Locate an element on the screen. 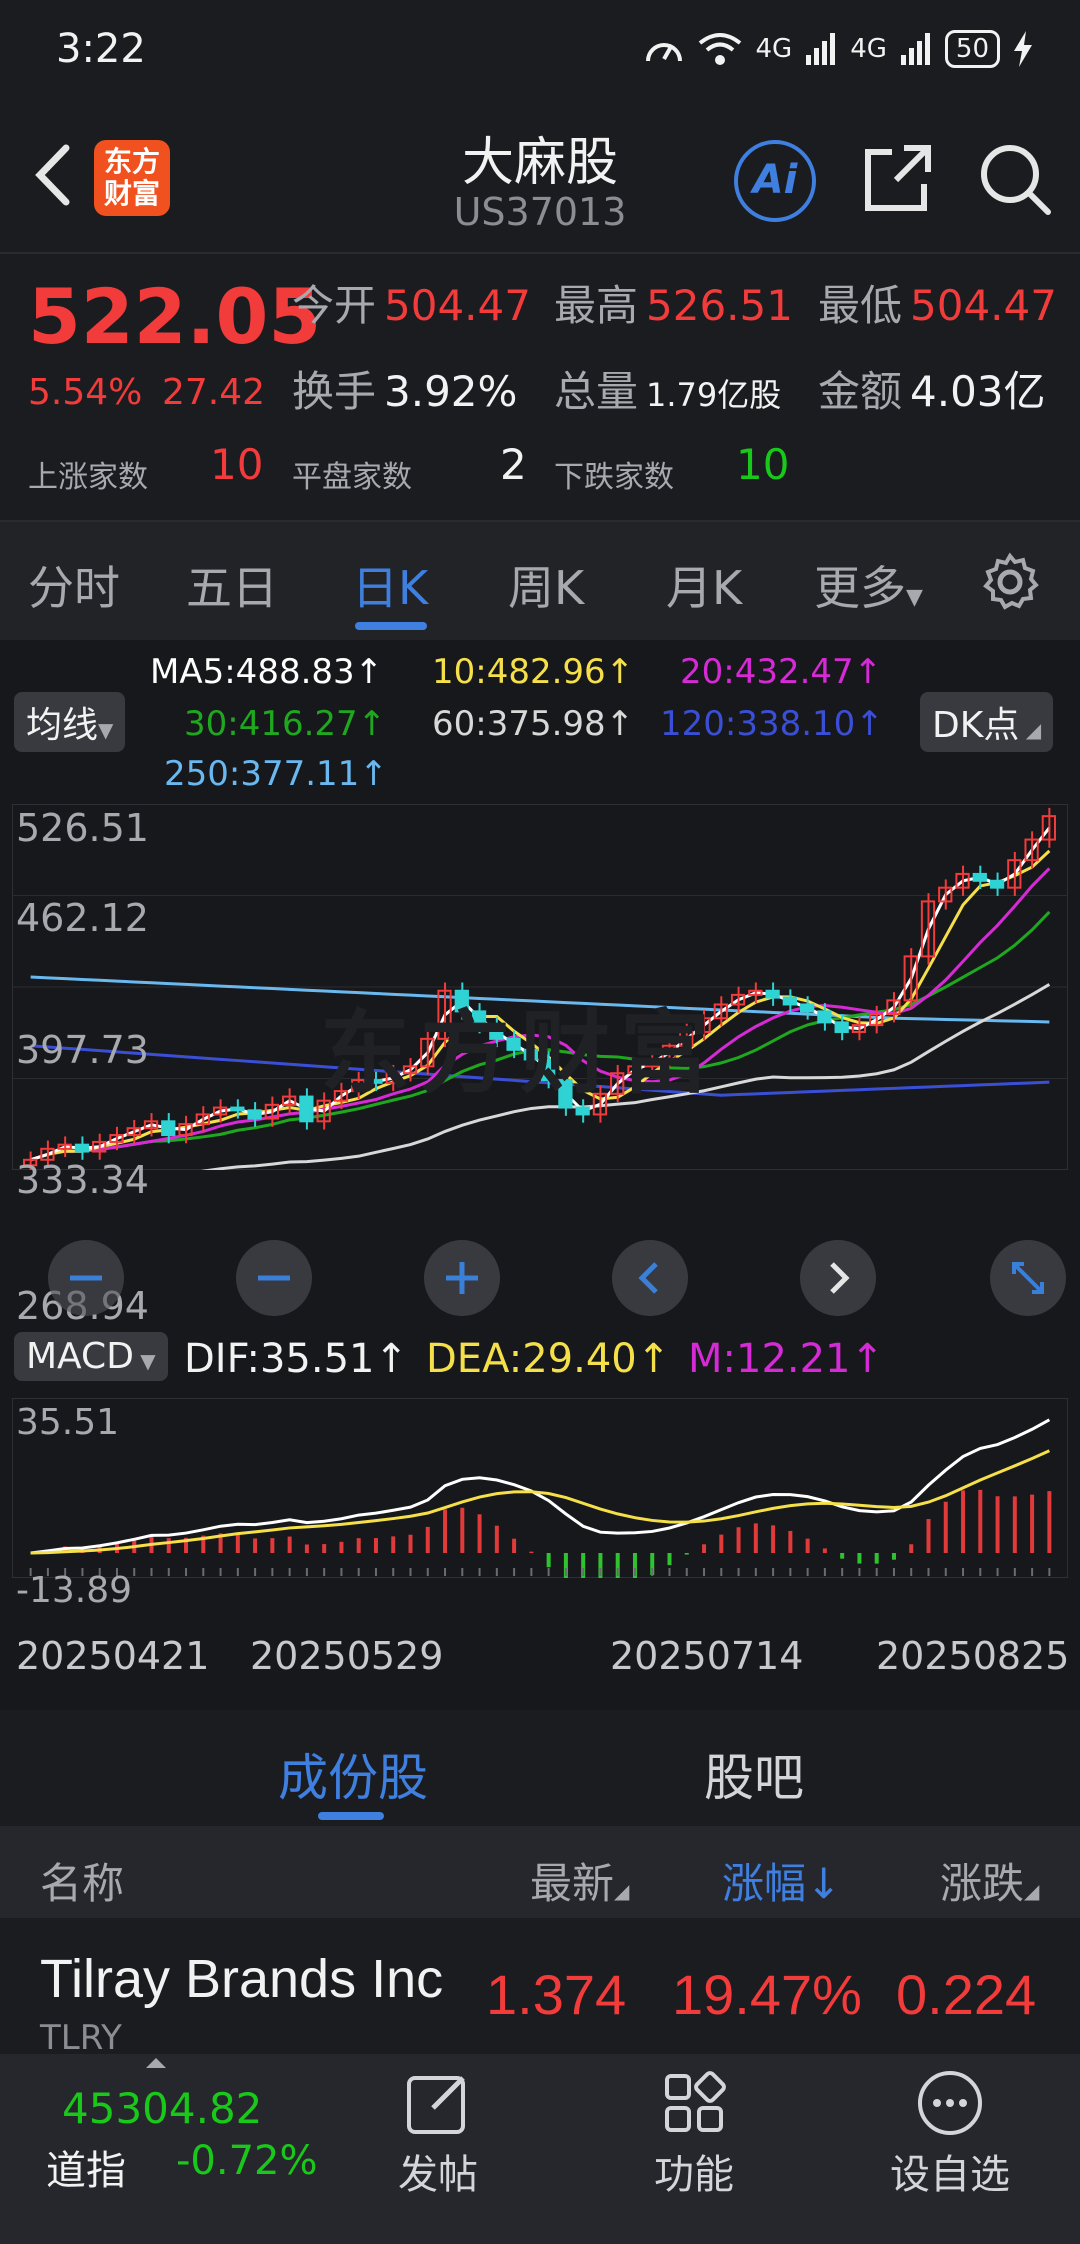  add-watchlist-button: 设自选 is located at coordinates (950, 2134).